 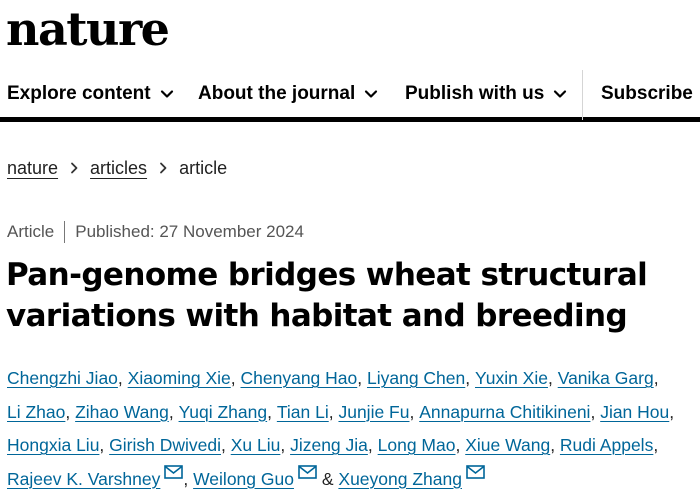 What do you see at coordinates (582, 95) in the screenshot?
I see `nav-divider` at bounding box center [582, 95].